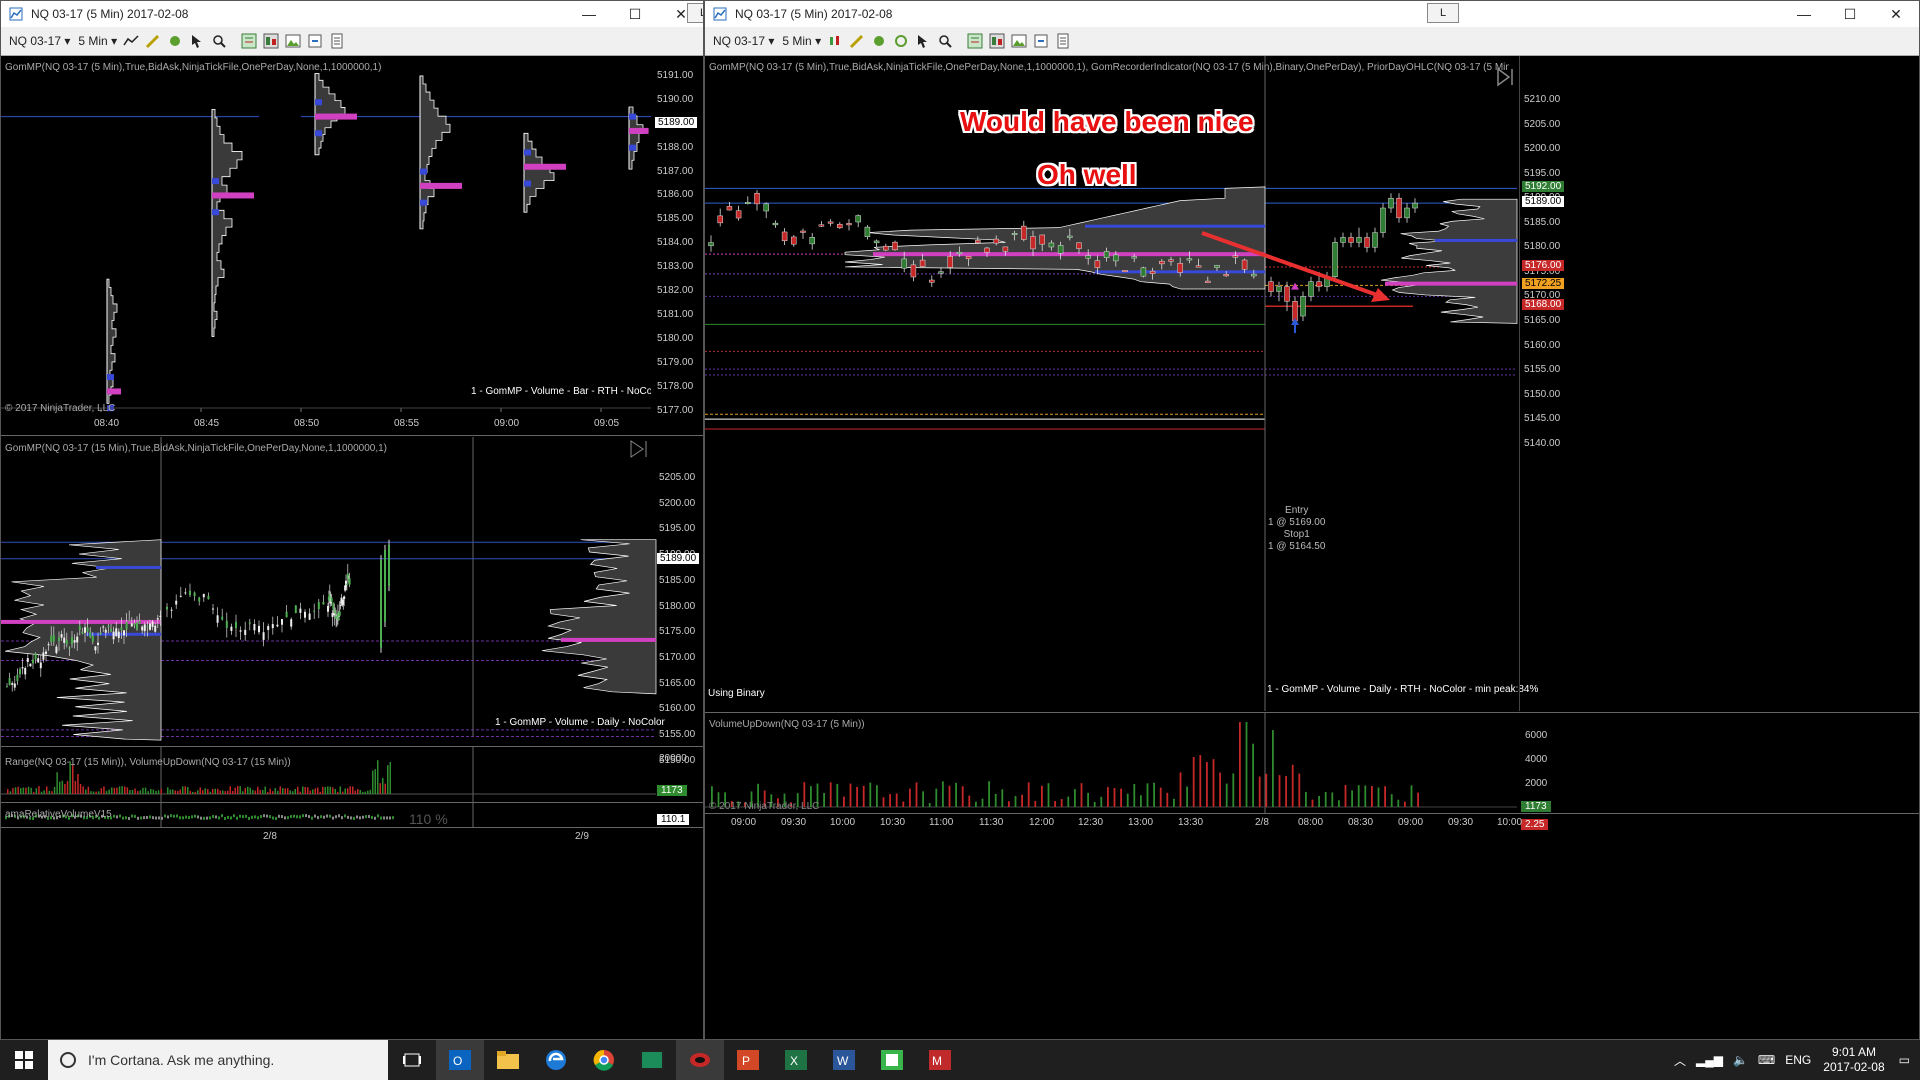 This screenshot has width=1920, height=1080. I want to click on price-label: 5182.00, so click(675, 291).